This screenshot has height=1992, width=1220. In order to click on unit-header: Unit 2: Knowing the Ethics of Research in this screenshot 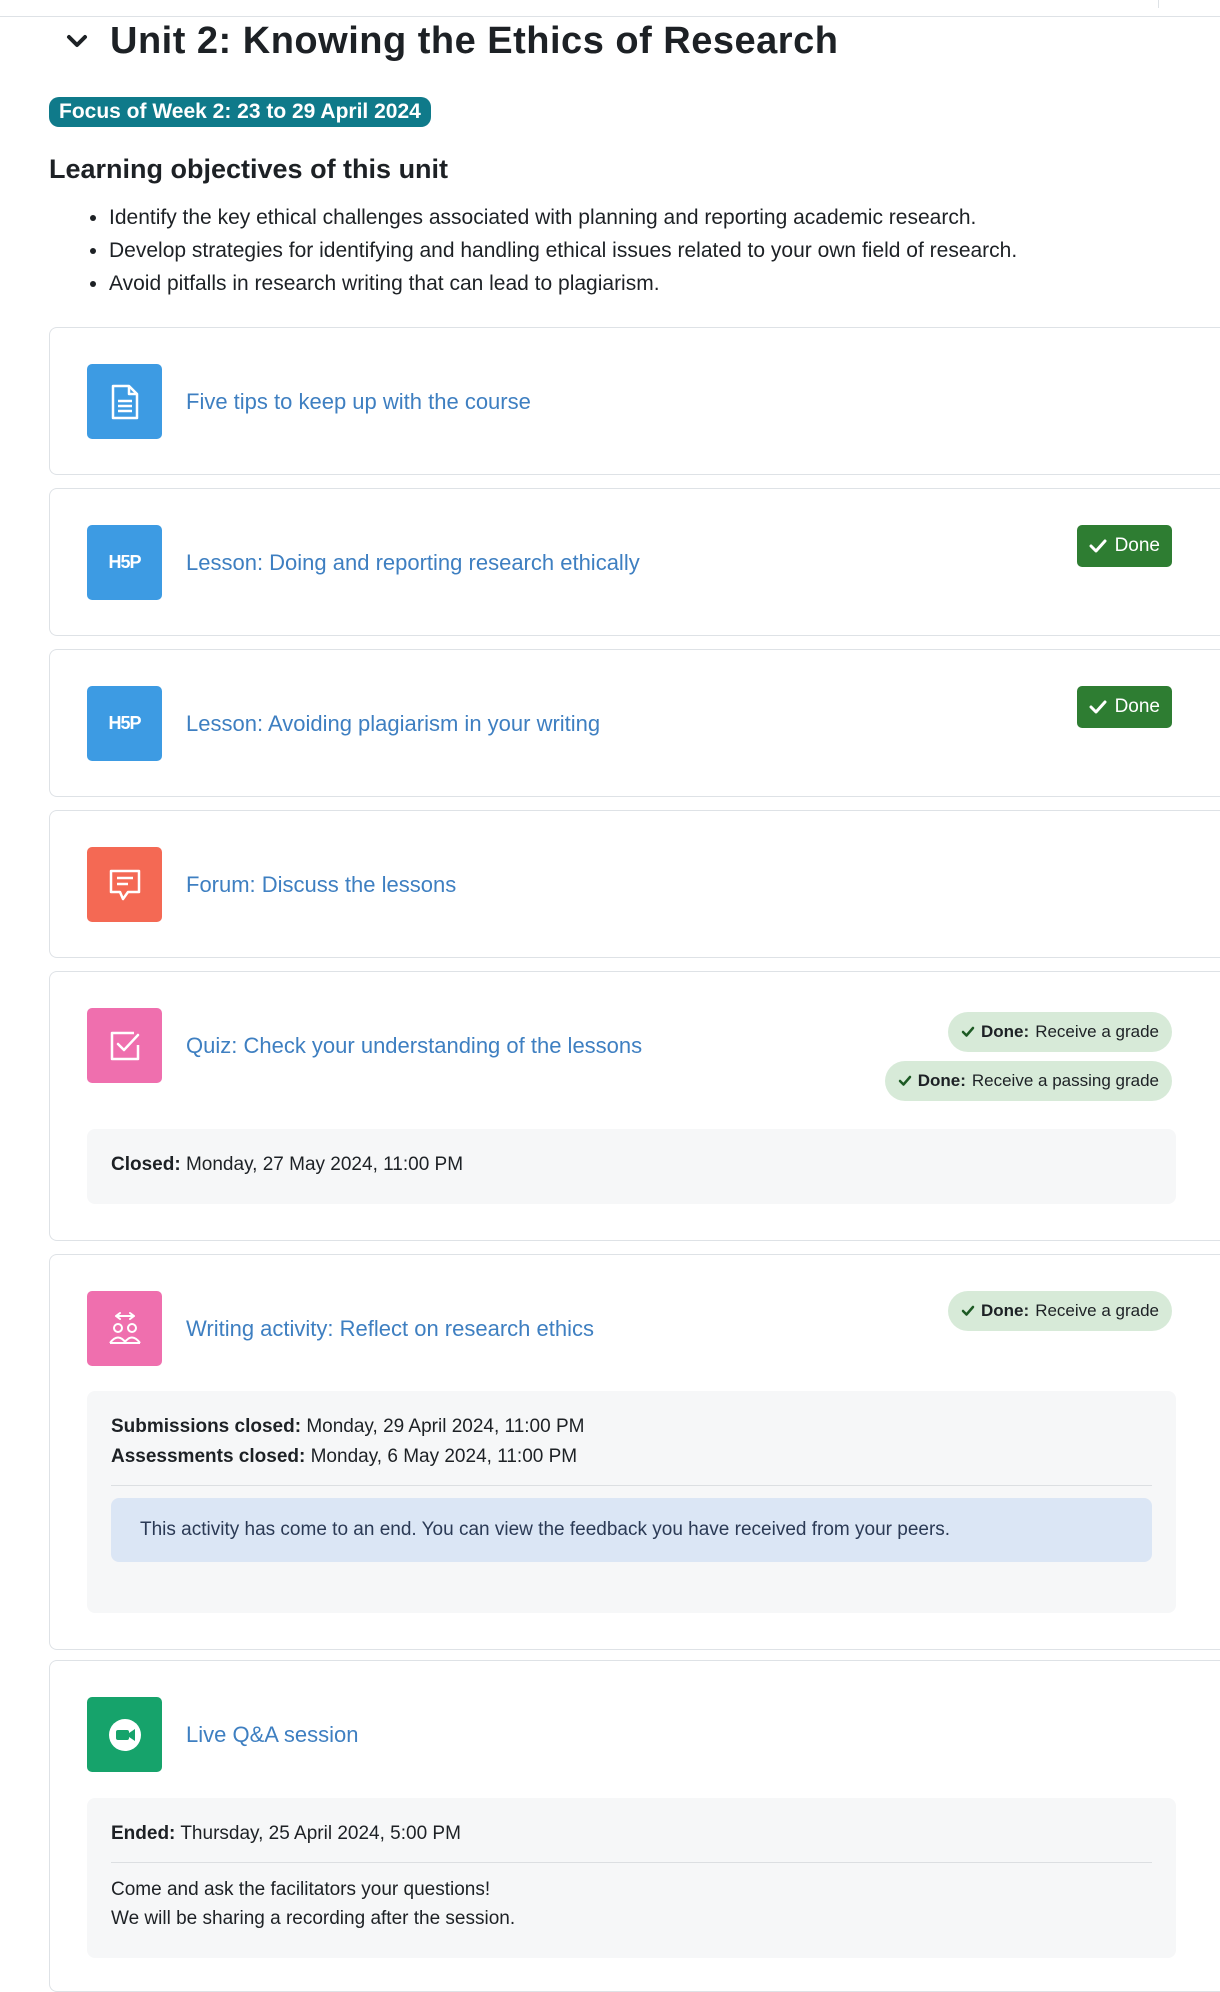, I will do `click(449, 41)`.